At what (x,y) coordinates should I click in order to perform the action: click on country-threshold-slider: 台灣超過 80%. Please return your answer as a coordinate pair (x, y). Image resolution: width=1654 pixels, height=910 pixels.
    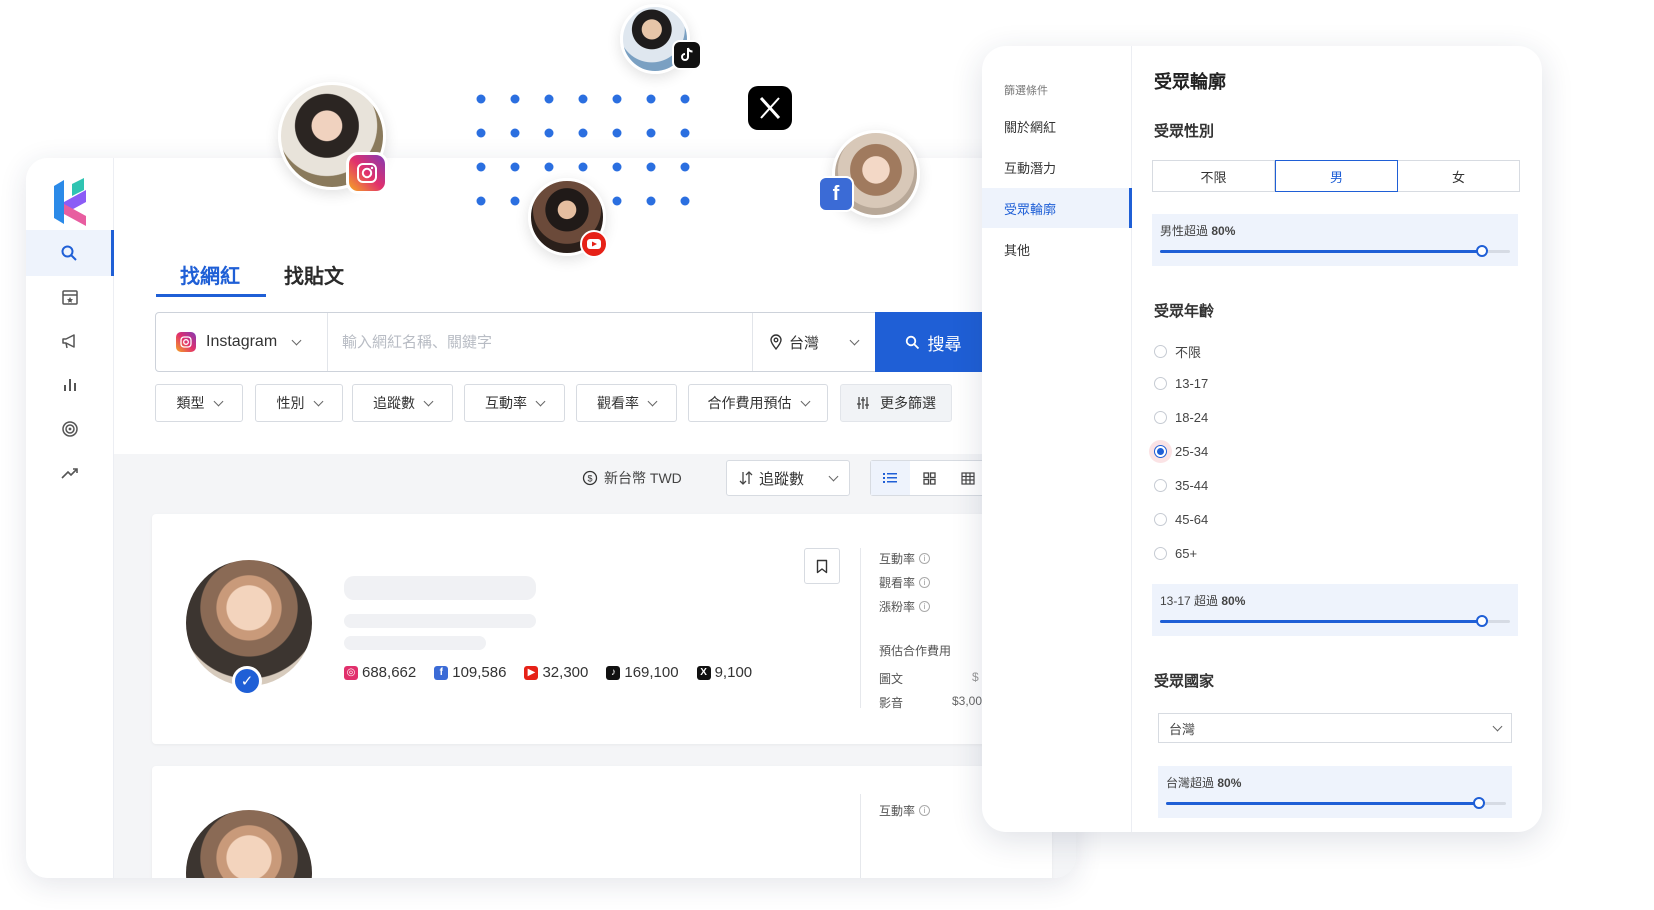
    Looking at the image, I should click on (1335, 792).